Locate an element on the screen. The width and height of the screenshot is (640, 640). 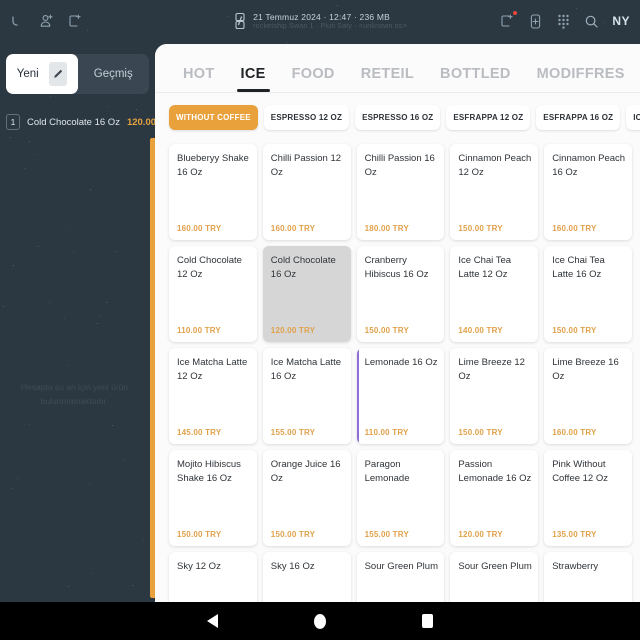
product-price: 140.00 TRY is located at coordinates (480, 330).